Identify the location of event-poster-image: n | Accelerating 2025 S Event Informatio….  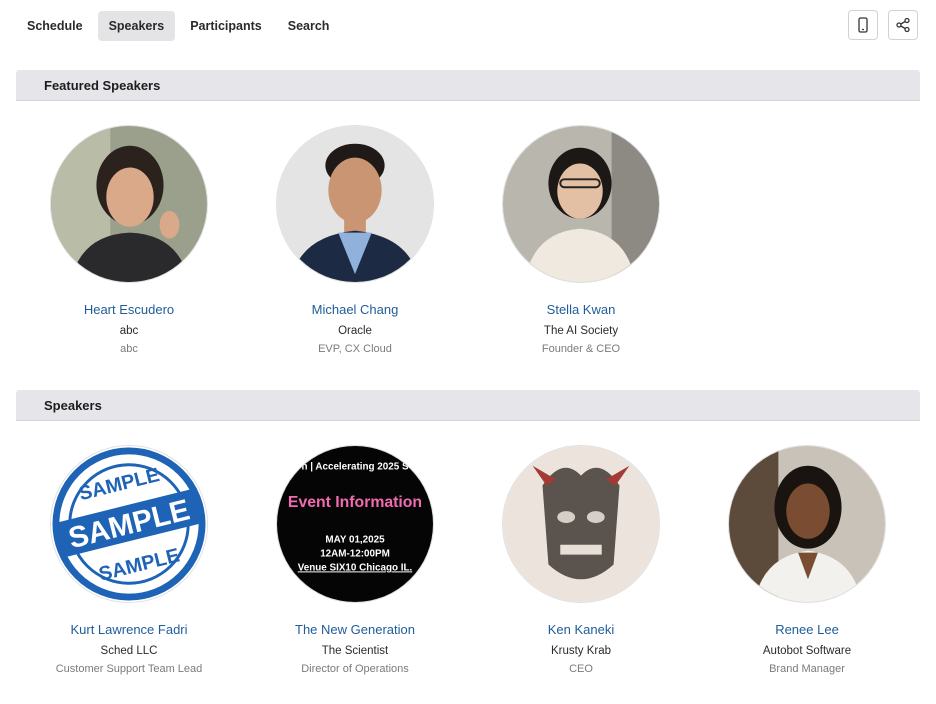
(355, 524).